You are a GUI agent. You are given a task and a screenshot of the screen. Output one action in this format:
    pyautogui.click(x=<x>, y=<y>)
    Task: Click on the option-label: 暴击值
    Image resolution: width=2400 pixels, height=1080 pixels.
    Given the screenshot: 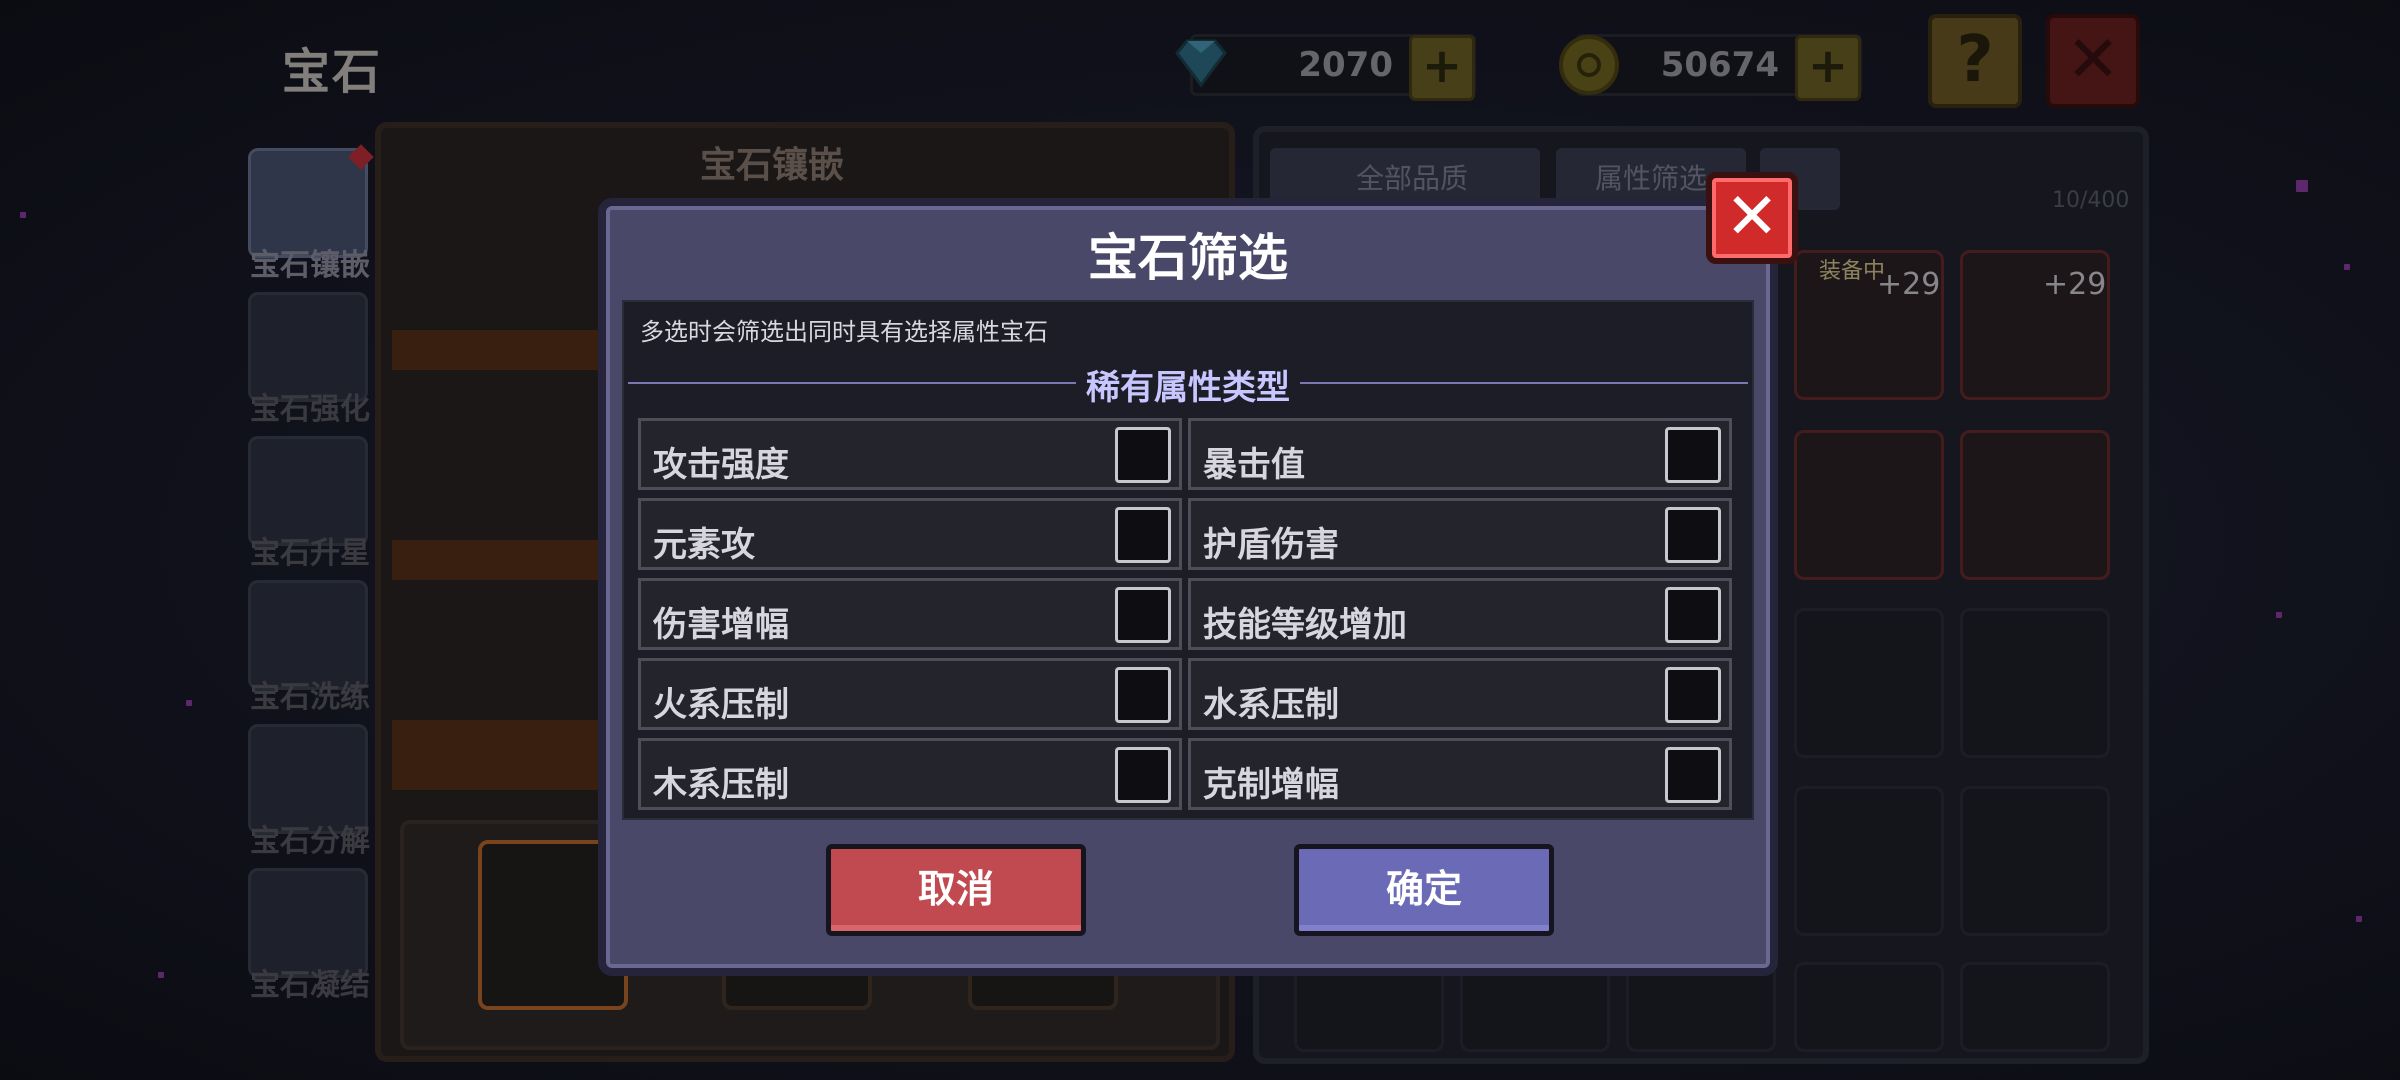 What is the action you would take?
    pyautogui.click(x=1254, y=465)
    